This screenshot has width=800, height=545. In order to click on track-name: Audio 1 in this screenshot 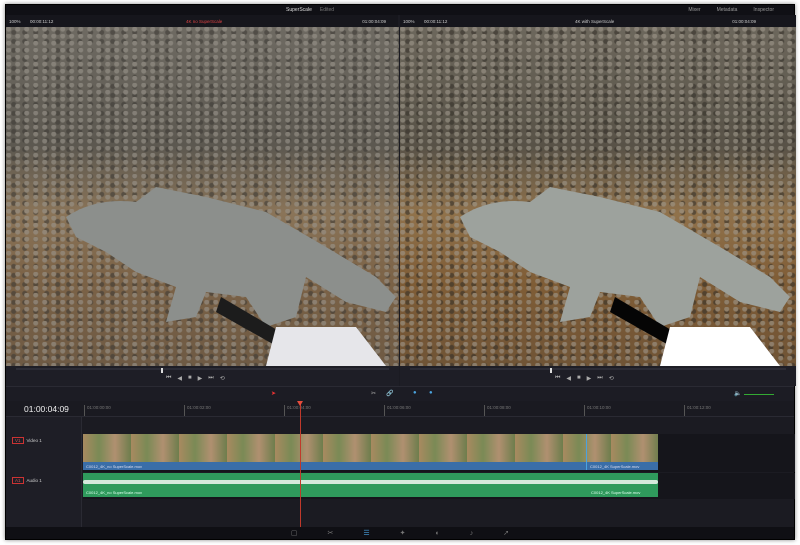, I will do `click(34, 480)`.